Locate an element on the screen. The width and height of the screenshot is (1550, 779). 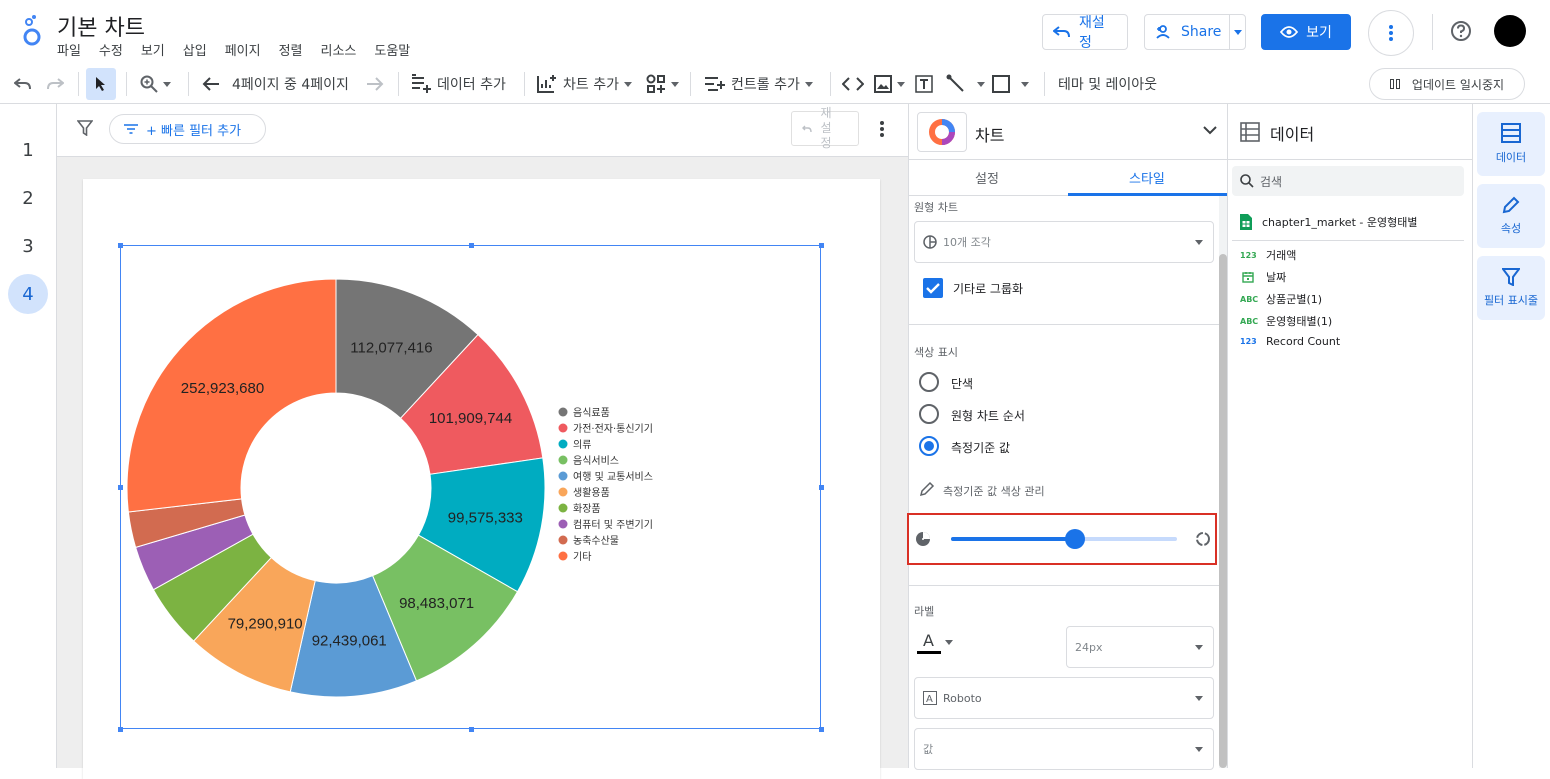
font-size-dropdown: 24px is located at coordinates (1140, 647).